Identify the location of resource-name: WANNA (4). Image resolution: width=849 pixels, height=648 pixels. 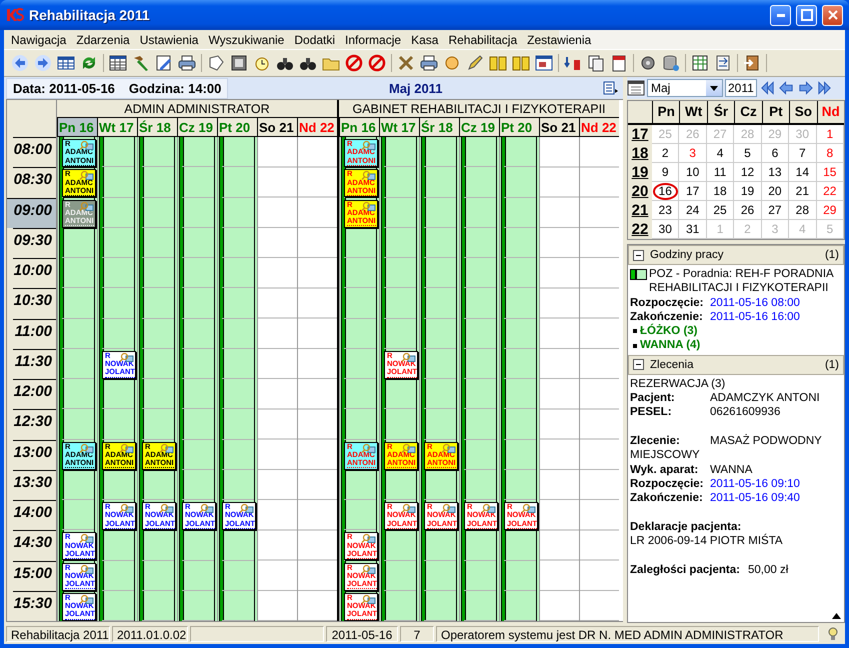
(670, 345).